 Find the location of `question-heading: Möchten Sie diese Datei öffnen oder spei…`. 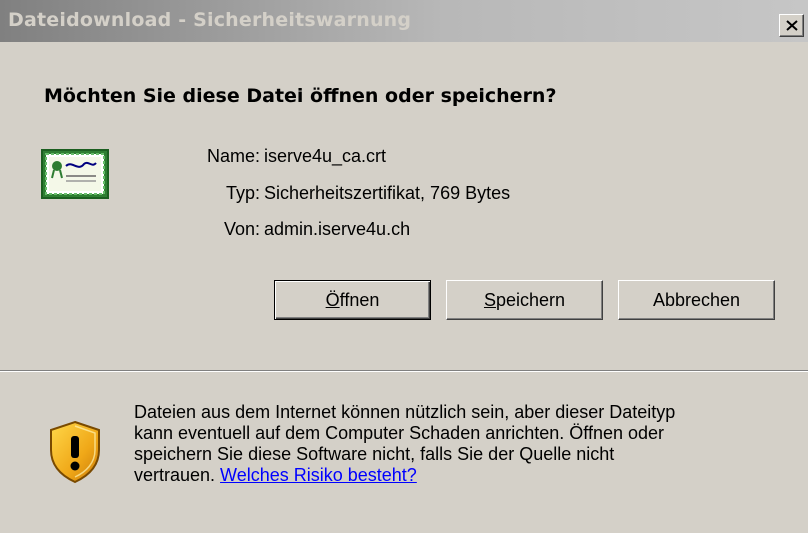

question-heading: Möchten Sie diese Datei öffnen oder spei… is located at coordinates (300, 96).